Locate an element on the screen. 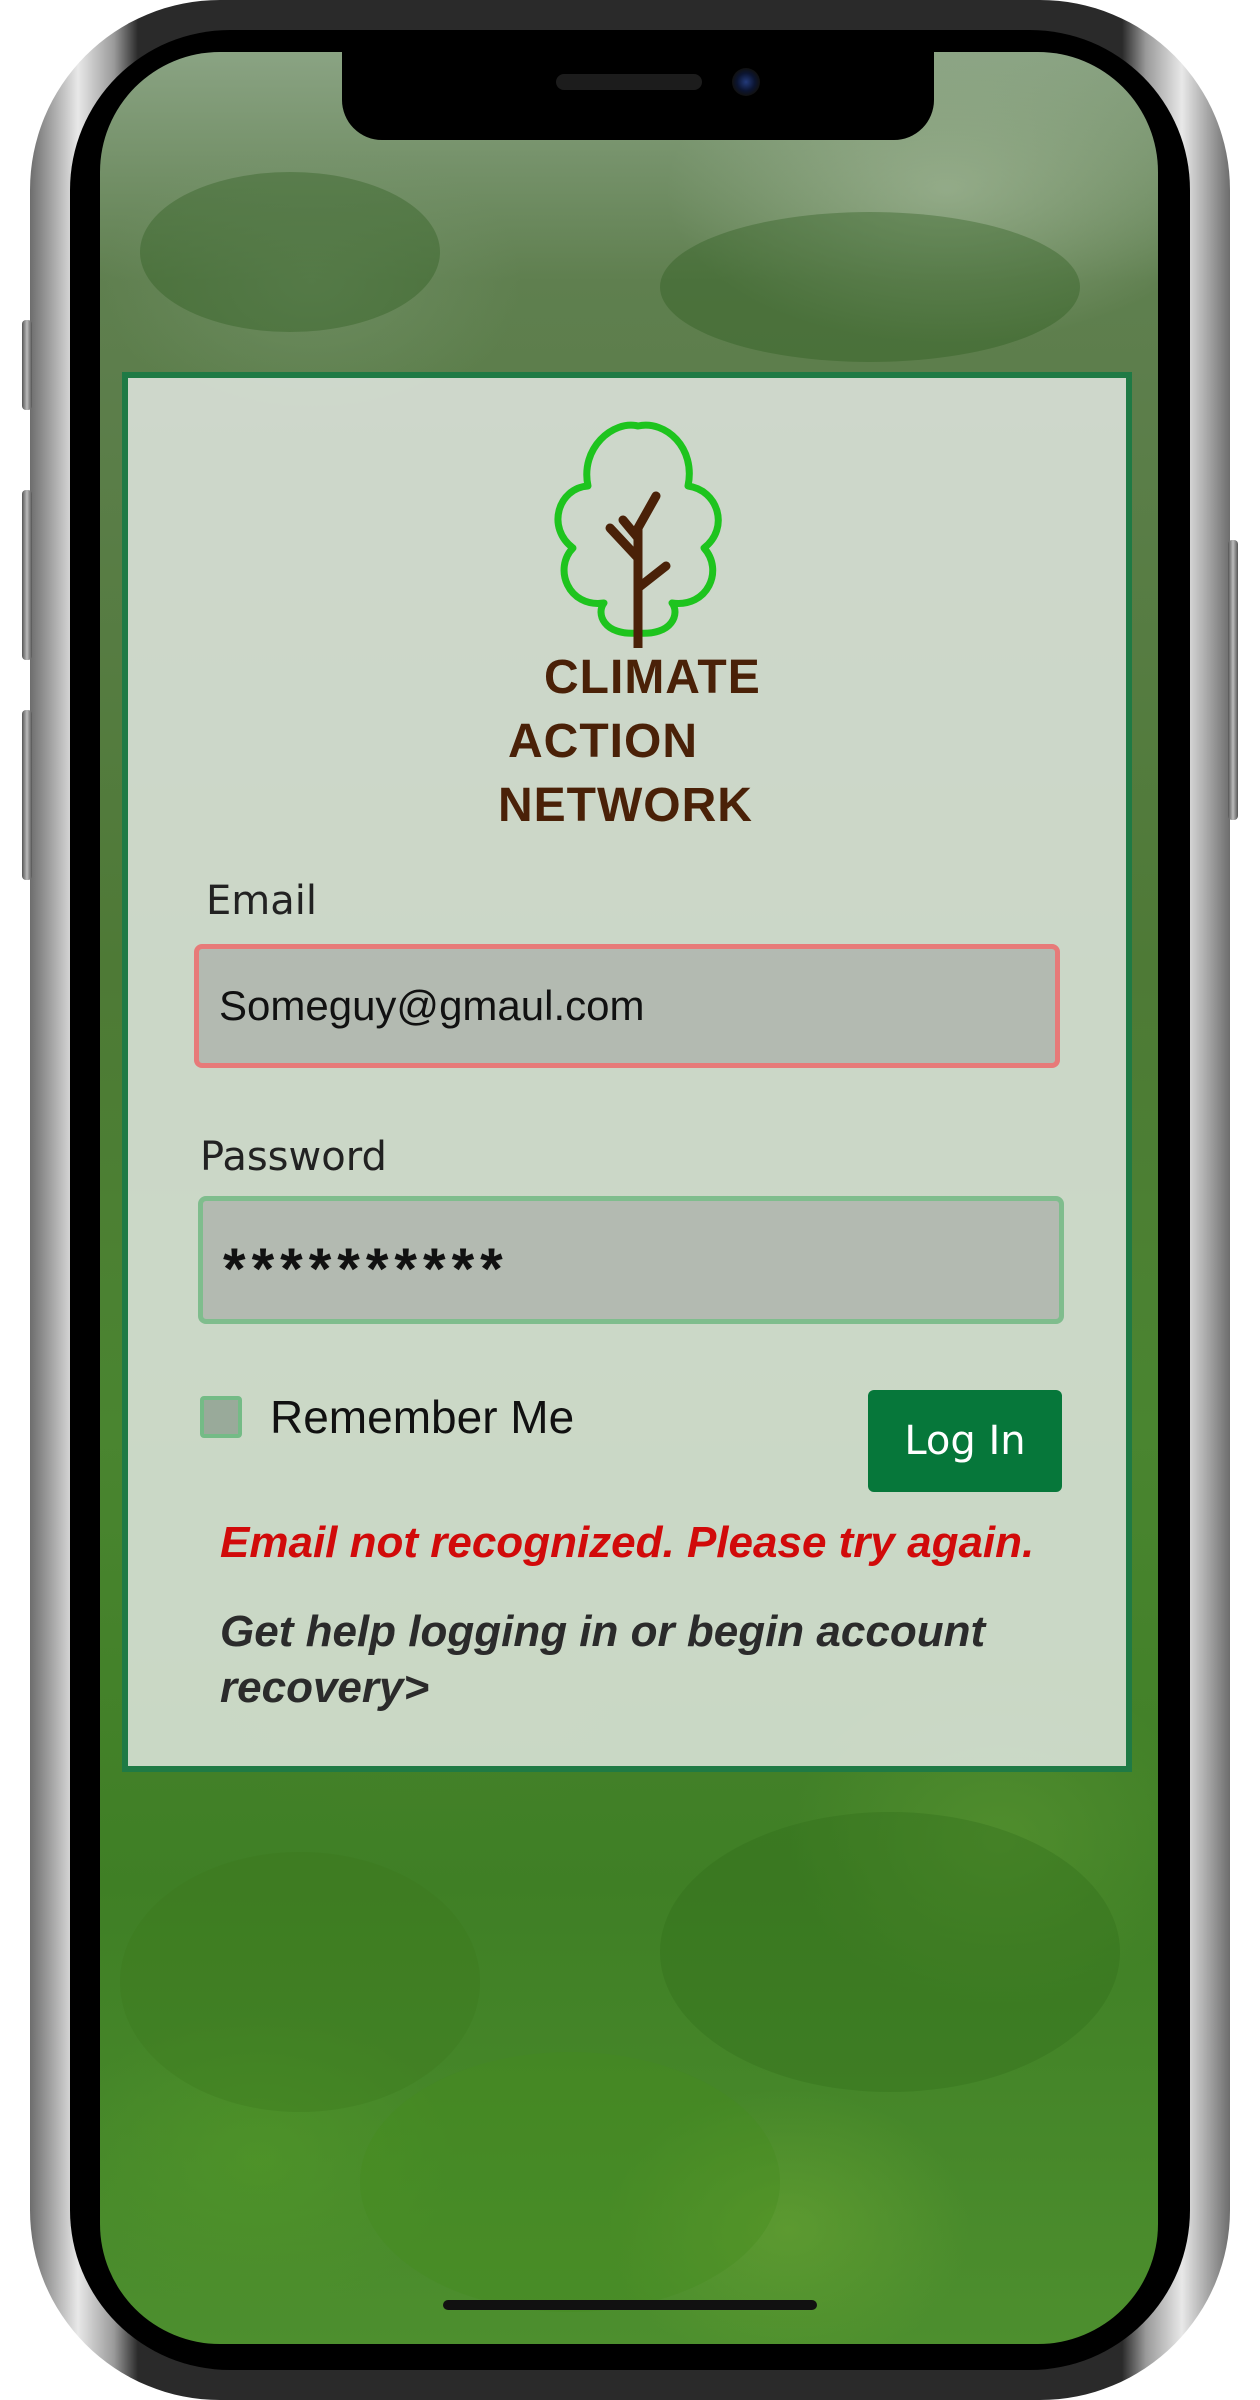  silent-switch is located at coordinates (27, 365).